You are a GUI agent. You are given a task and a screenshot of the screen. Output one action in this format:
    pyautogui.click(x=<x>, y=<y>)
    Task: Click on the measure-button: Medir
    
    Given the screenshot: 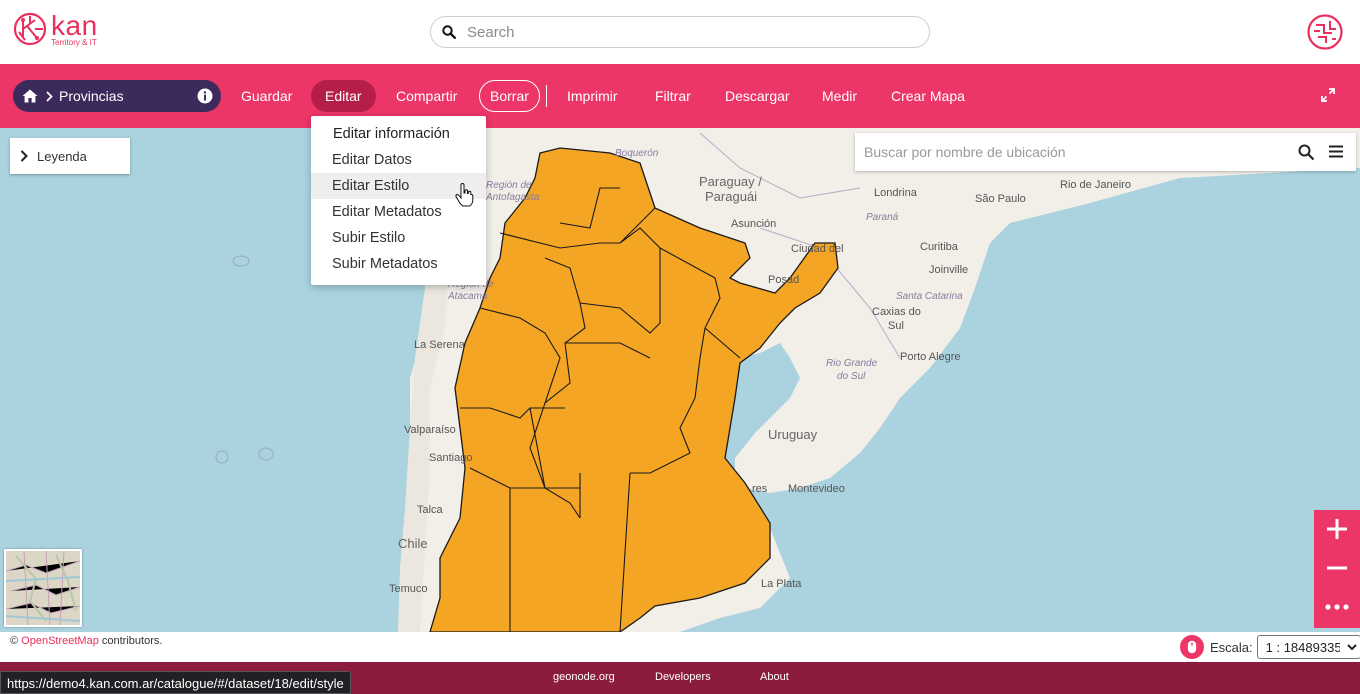 What is the action you would take?
    pyautogui.click(x=839, y=96)
    